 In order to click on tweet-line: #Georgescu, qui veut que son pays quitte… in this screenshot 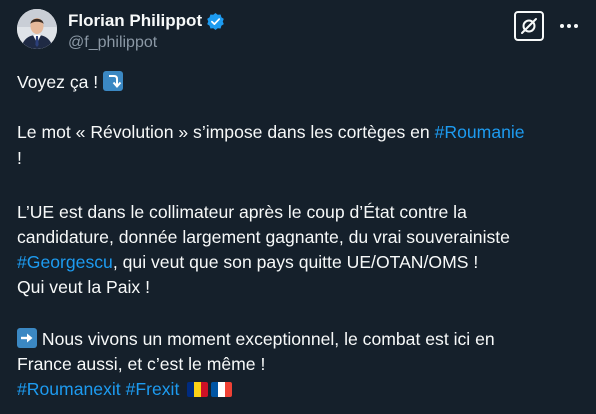, I will do `click(247, 262)`.